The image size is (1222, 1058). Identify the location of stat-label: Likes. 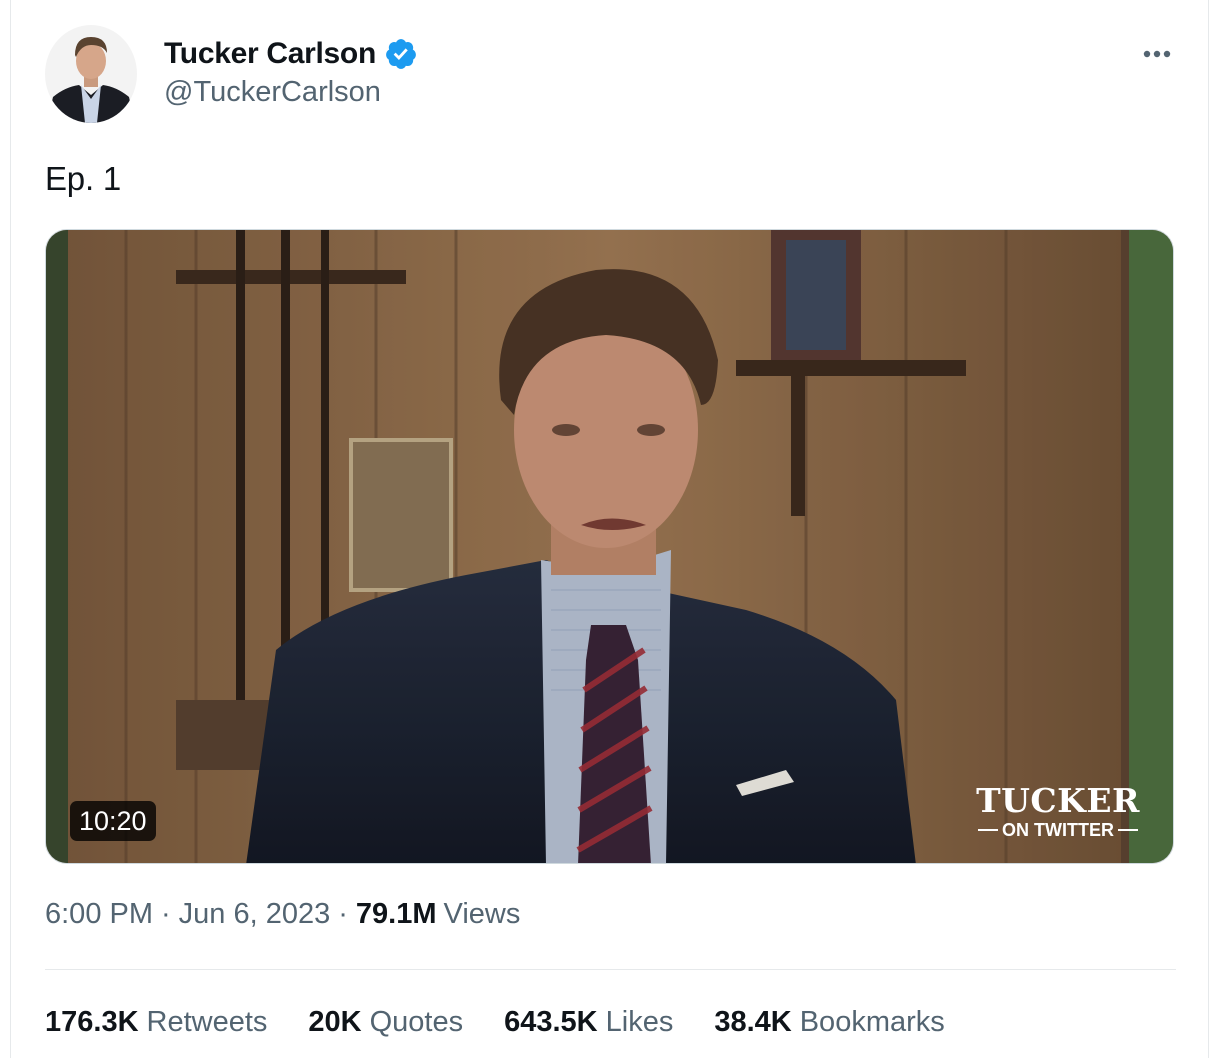
(639, 1022).